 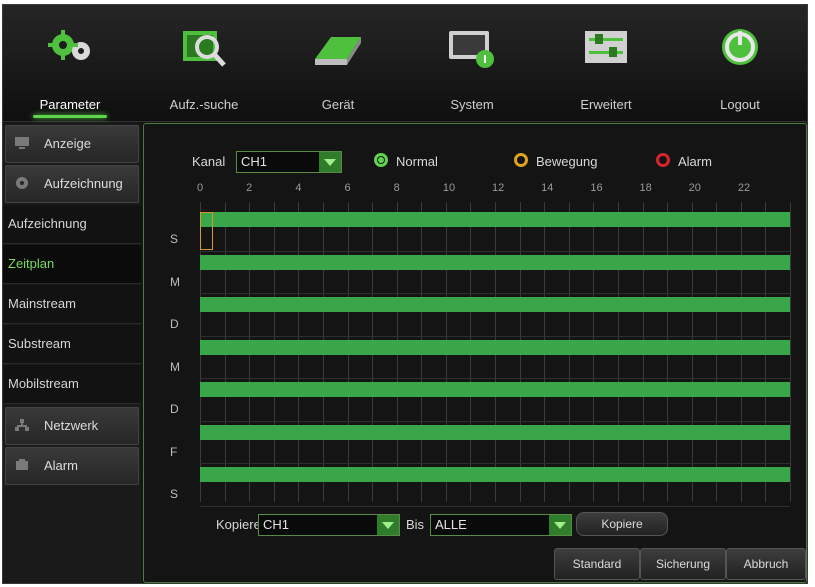 What do you see at coordinates (766, 564) in the screenshot?
I see `abbruch-button: Abbruch` at bounding box center [766, 564].